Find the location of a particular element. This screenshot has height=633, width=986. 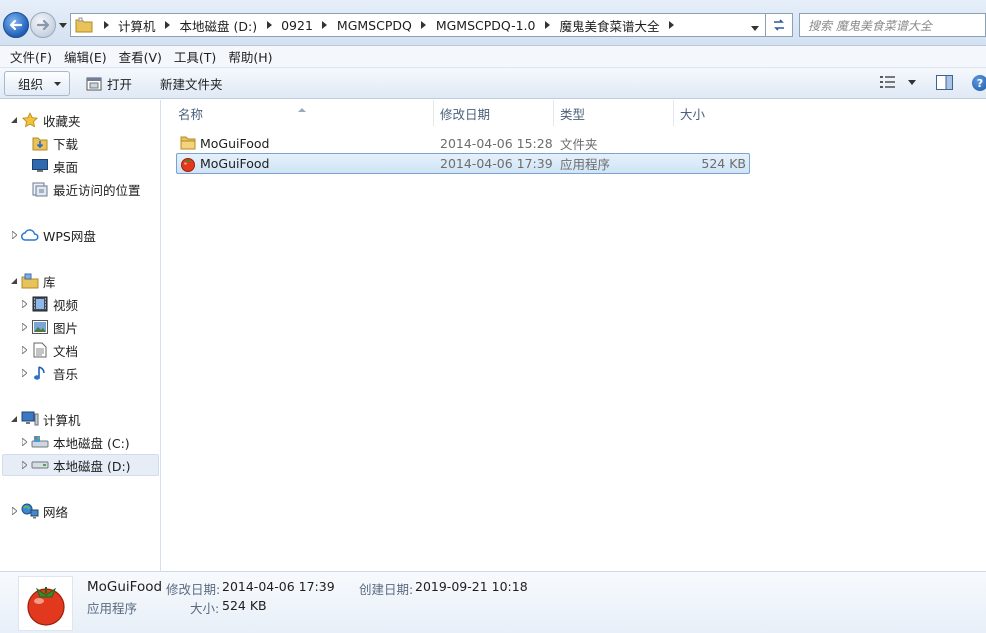

organize-button: 组织 is located at coordinates (37, 83).